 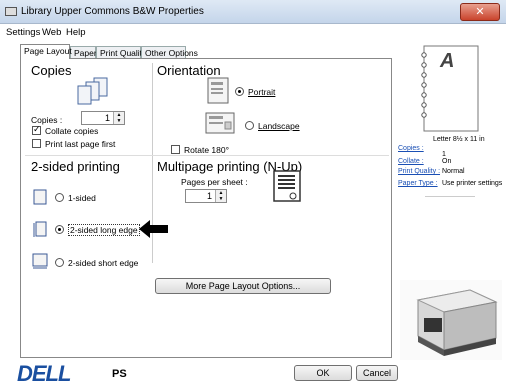 What do you see at coordinates (169, 52) in the screenshot?
I see `tab-other-options: Other Options` at bounding box center [169, 52].